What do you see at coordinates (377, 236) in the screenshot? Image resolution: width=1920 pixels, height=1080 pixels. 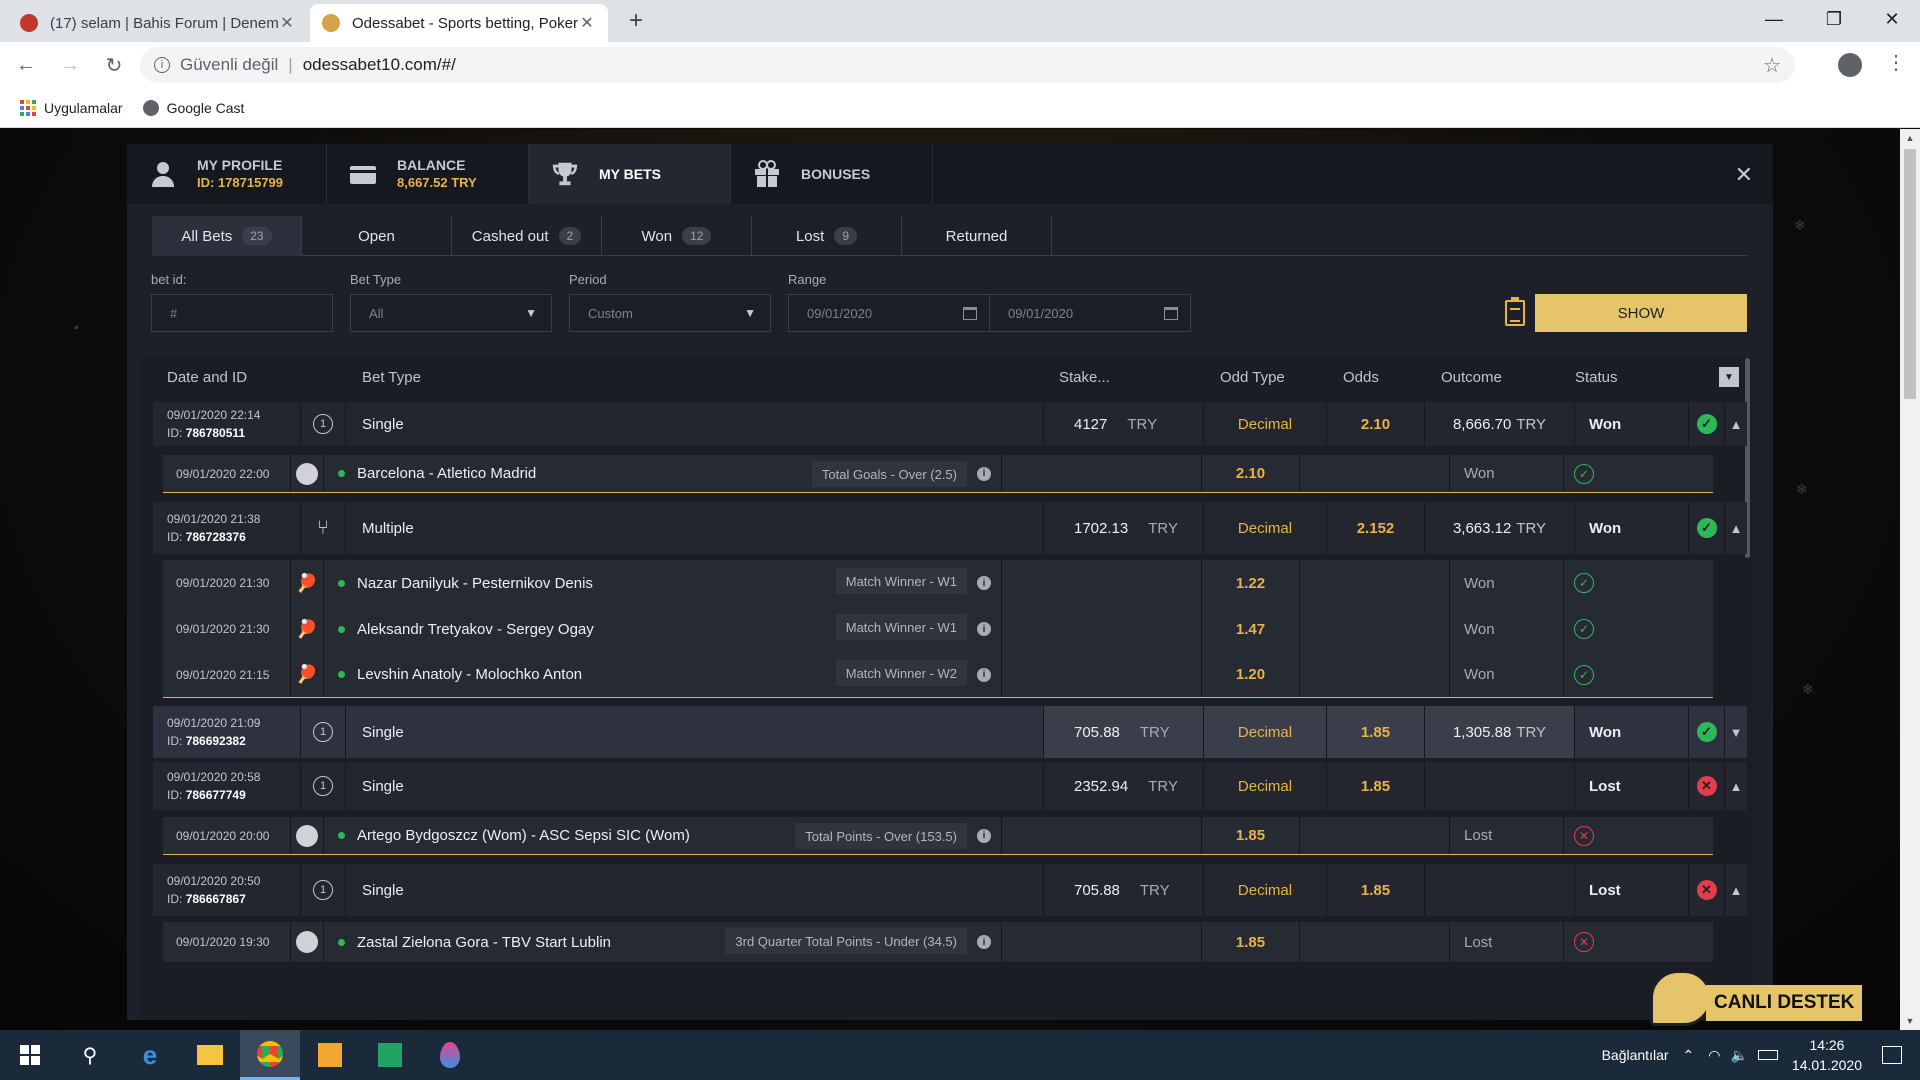 I see `filter-tab-open: Open` at bounding box center [377, 236].